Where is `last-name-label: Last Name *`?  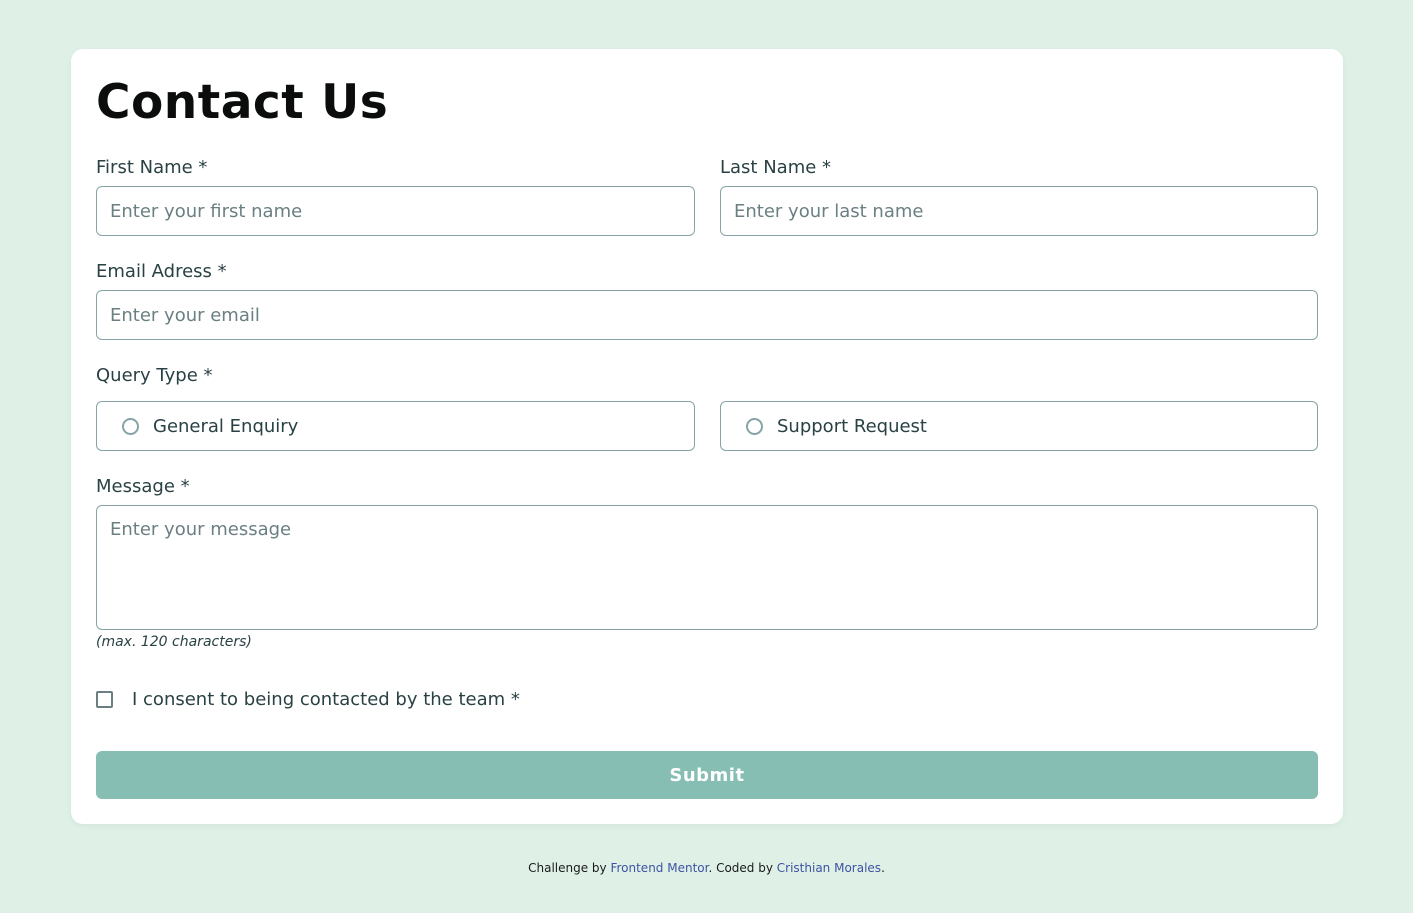
last-name-label: Last Name * is located at coordinates (776, 167).